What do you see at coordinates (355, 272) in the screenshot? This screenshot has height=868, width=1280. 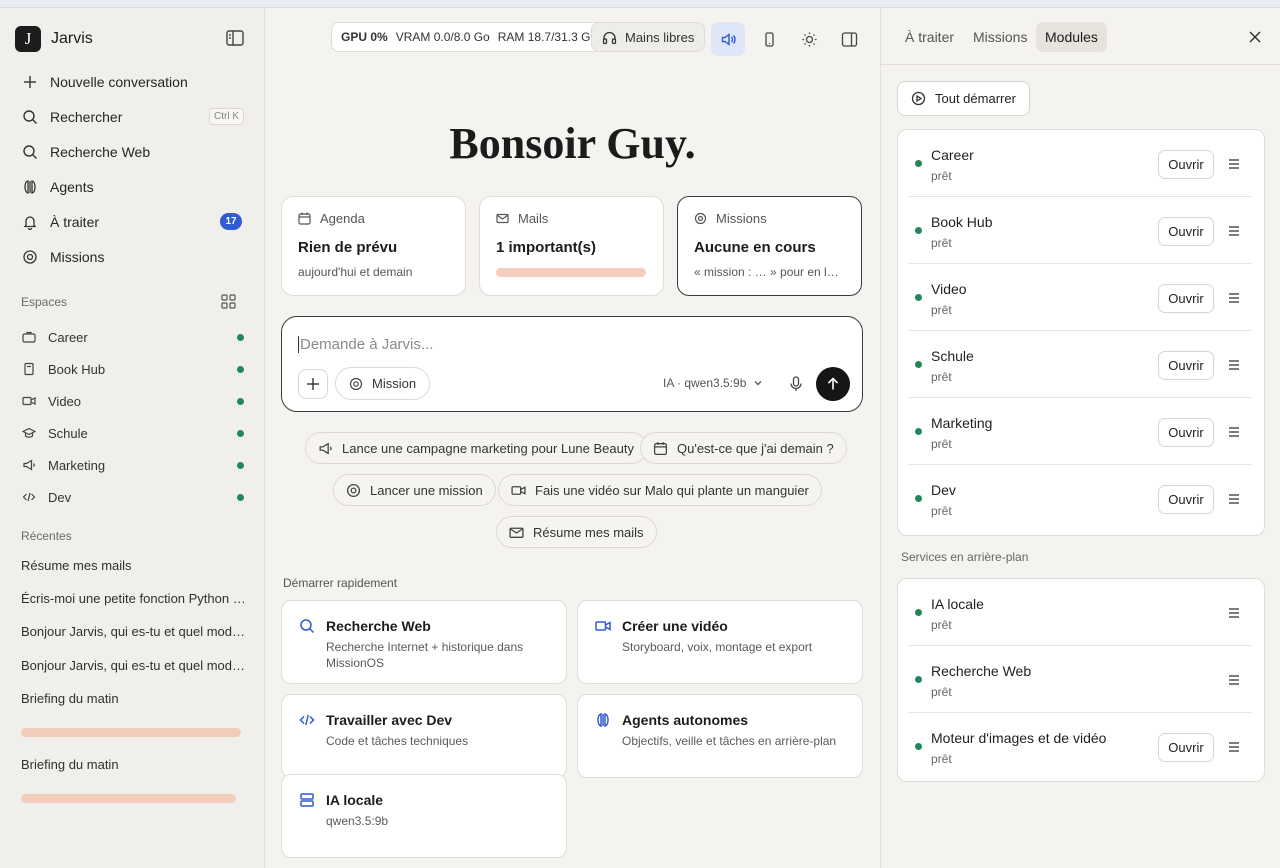 I see `card-subtitle: aujourd'hui et demain` at bounding box center [355, 272].